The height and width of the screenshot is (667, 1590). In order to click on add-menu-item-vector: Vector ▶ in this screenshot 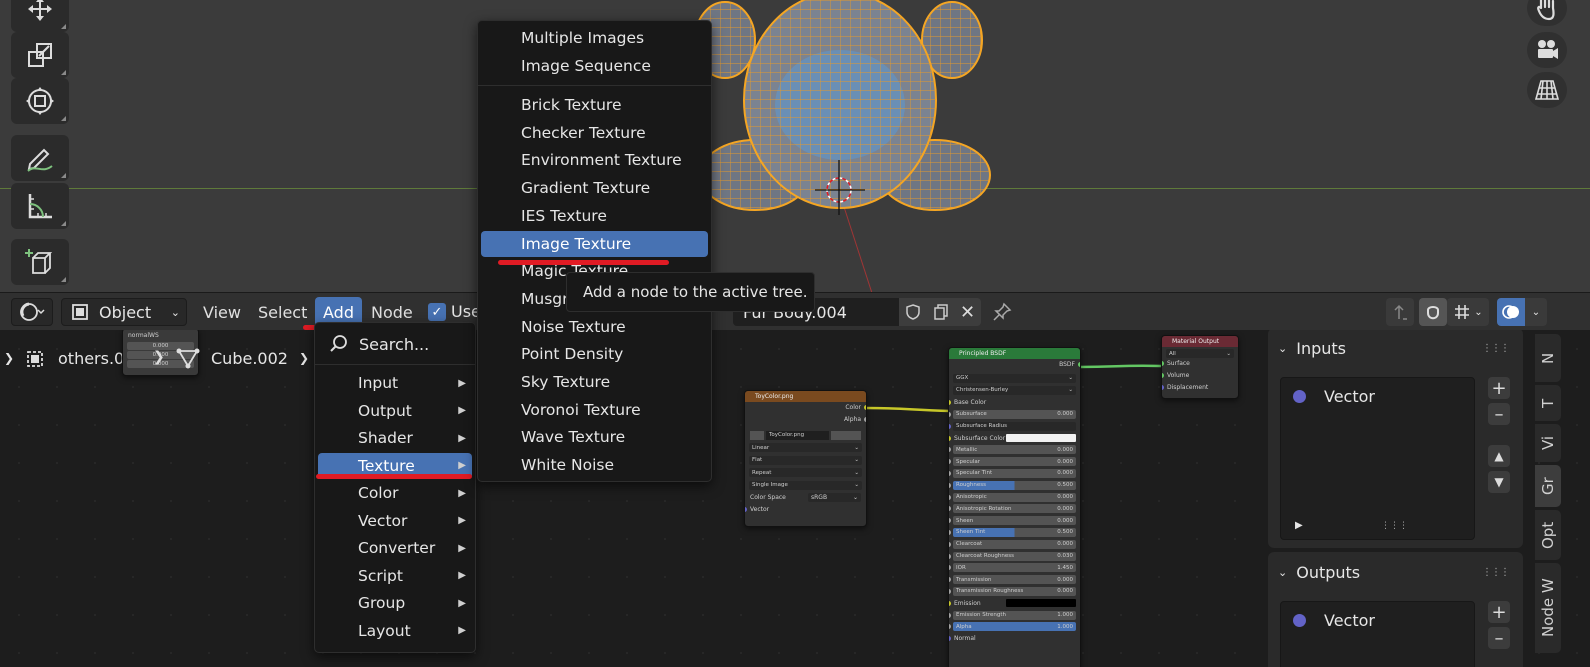, I will do `click(395, 521)`.